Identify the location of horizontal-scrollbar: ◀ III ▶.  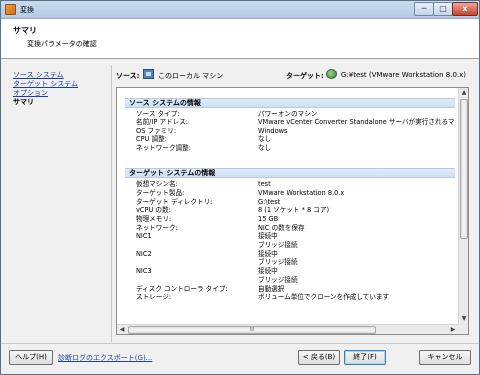
(287, 329).